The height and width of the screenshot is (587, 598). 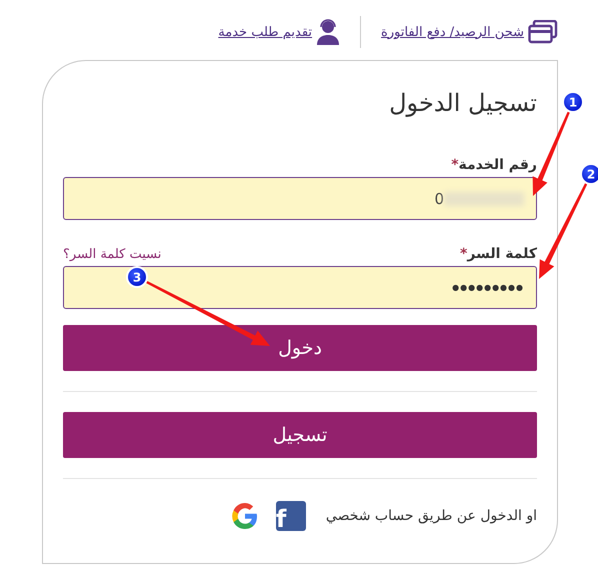 I want to click on forgot-password-link: نسيت كلمة السر؟, so click(x=112, y=254).